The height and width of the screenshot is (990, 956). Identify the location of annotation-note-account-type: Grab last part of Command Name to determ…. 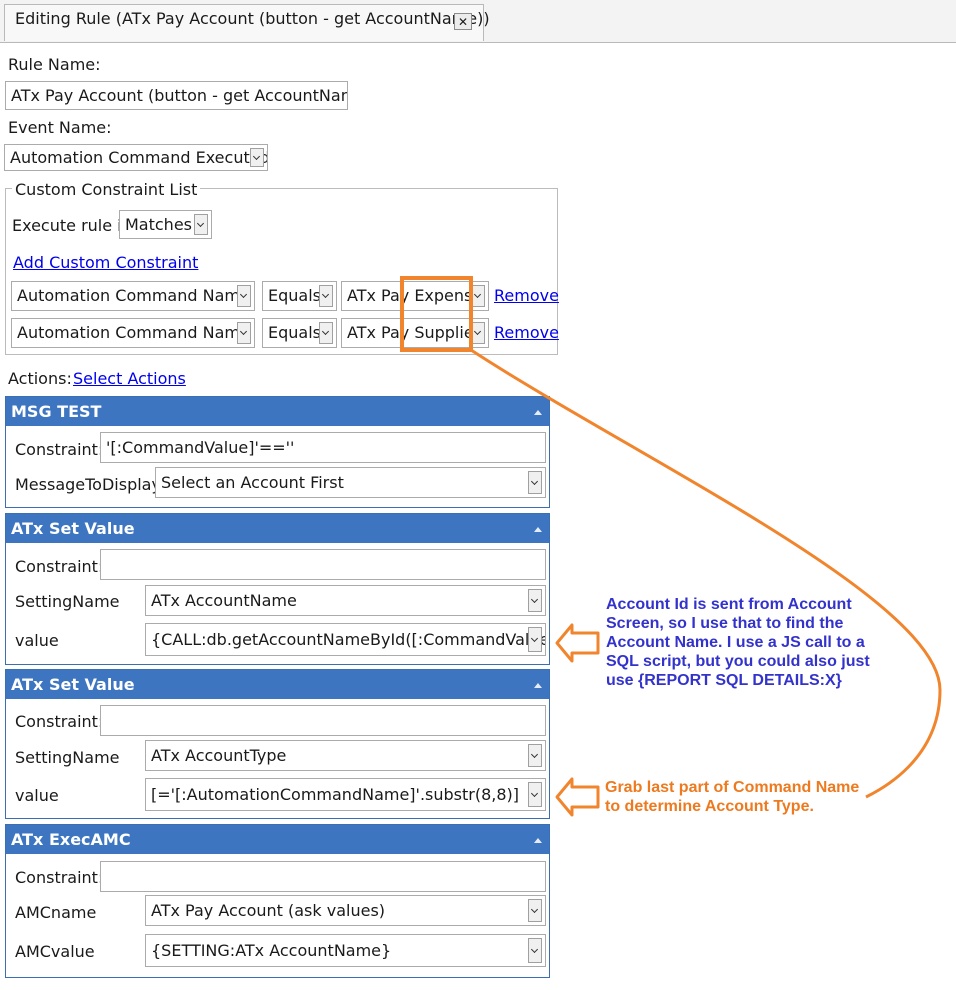
(732, 797).